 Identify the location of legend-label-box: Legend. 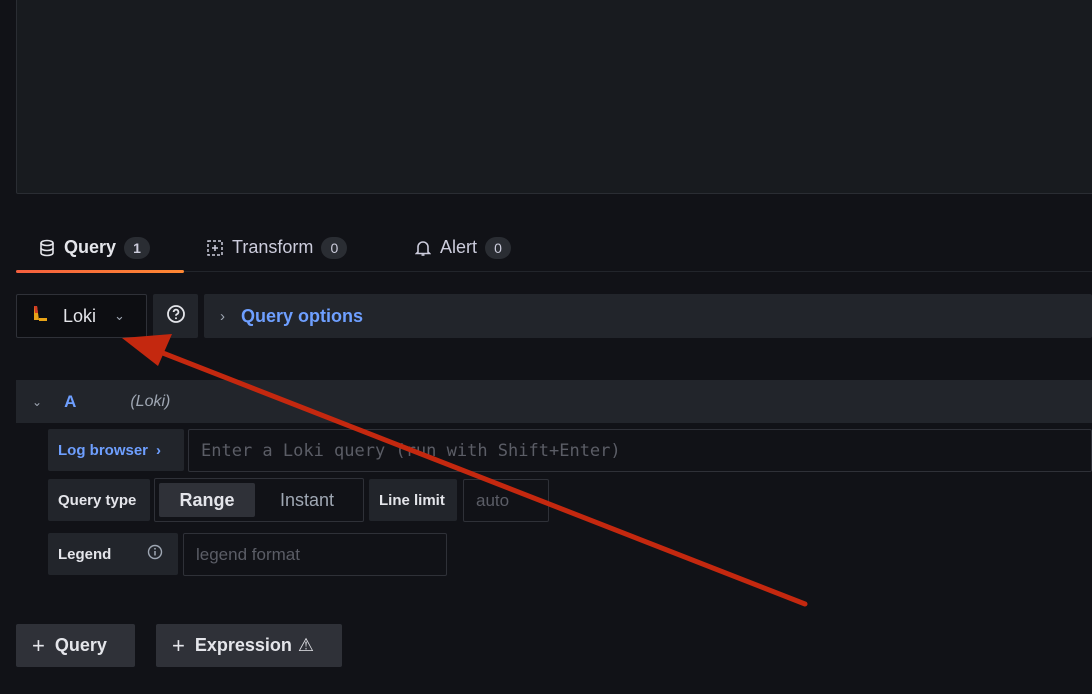
(113, 554).